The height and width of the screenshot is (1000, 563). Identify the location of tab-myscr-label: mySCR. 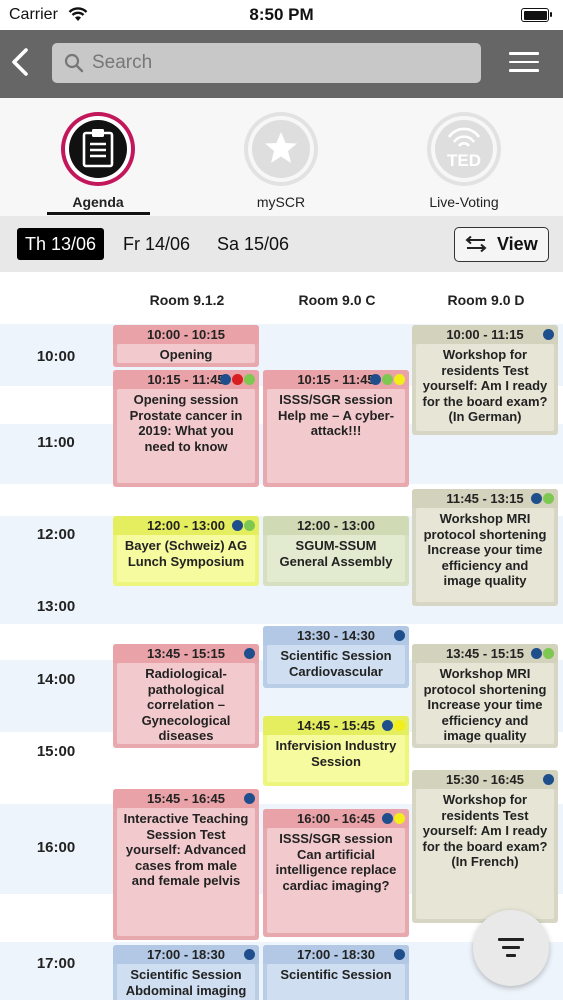
(281, 202).